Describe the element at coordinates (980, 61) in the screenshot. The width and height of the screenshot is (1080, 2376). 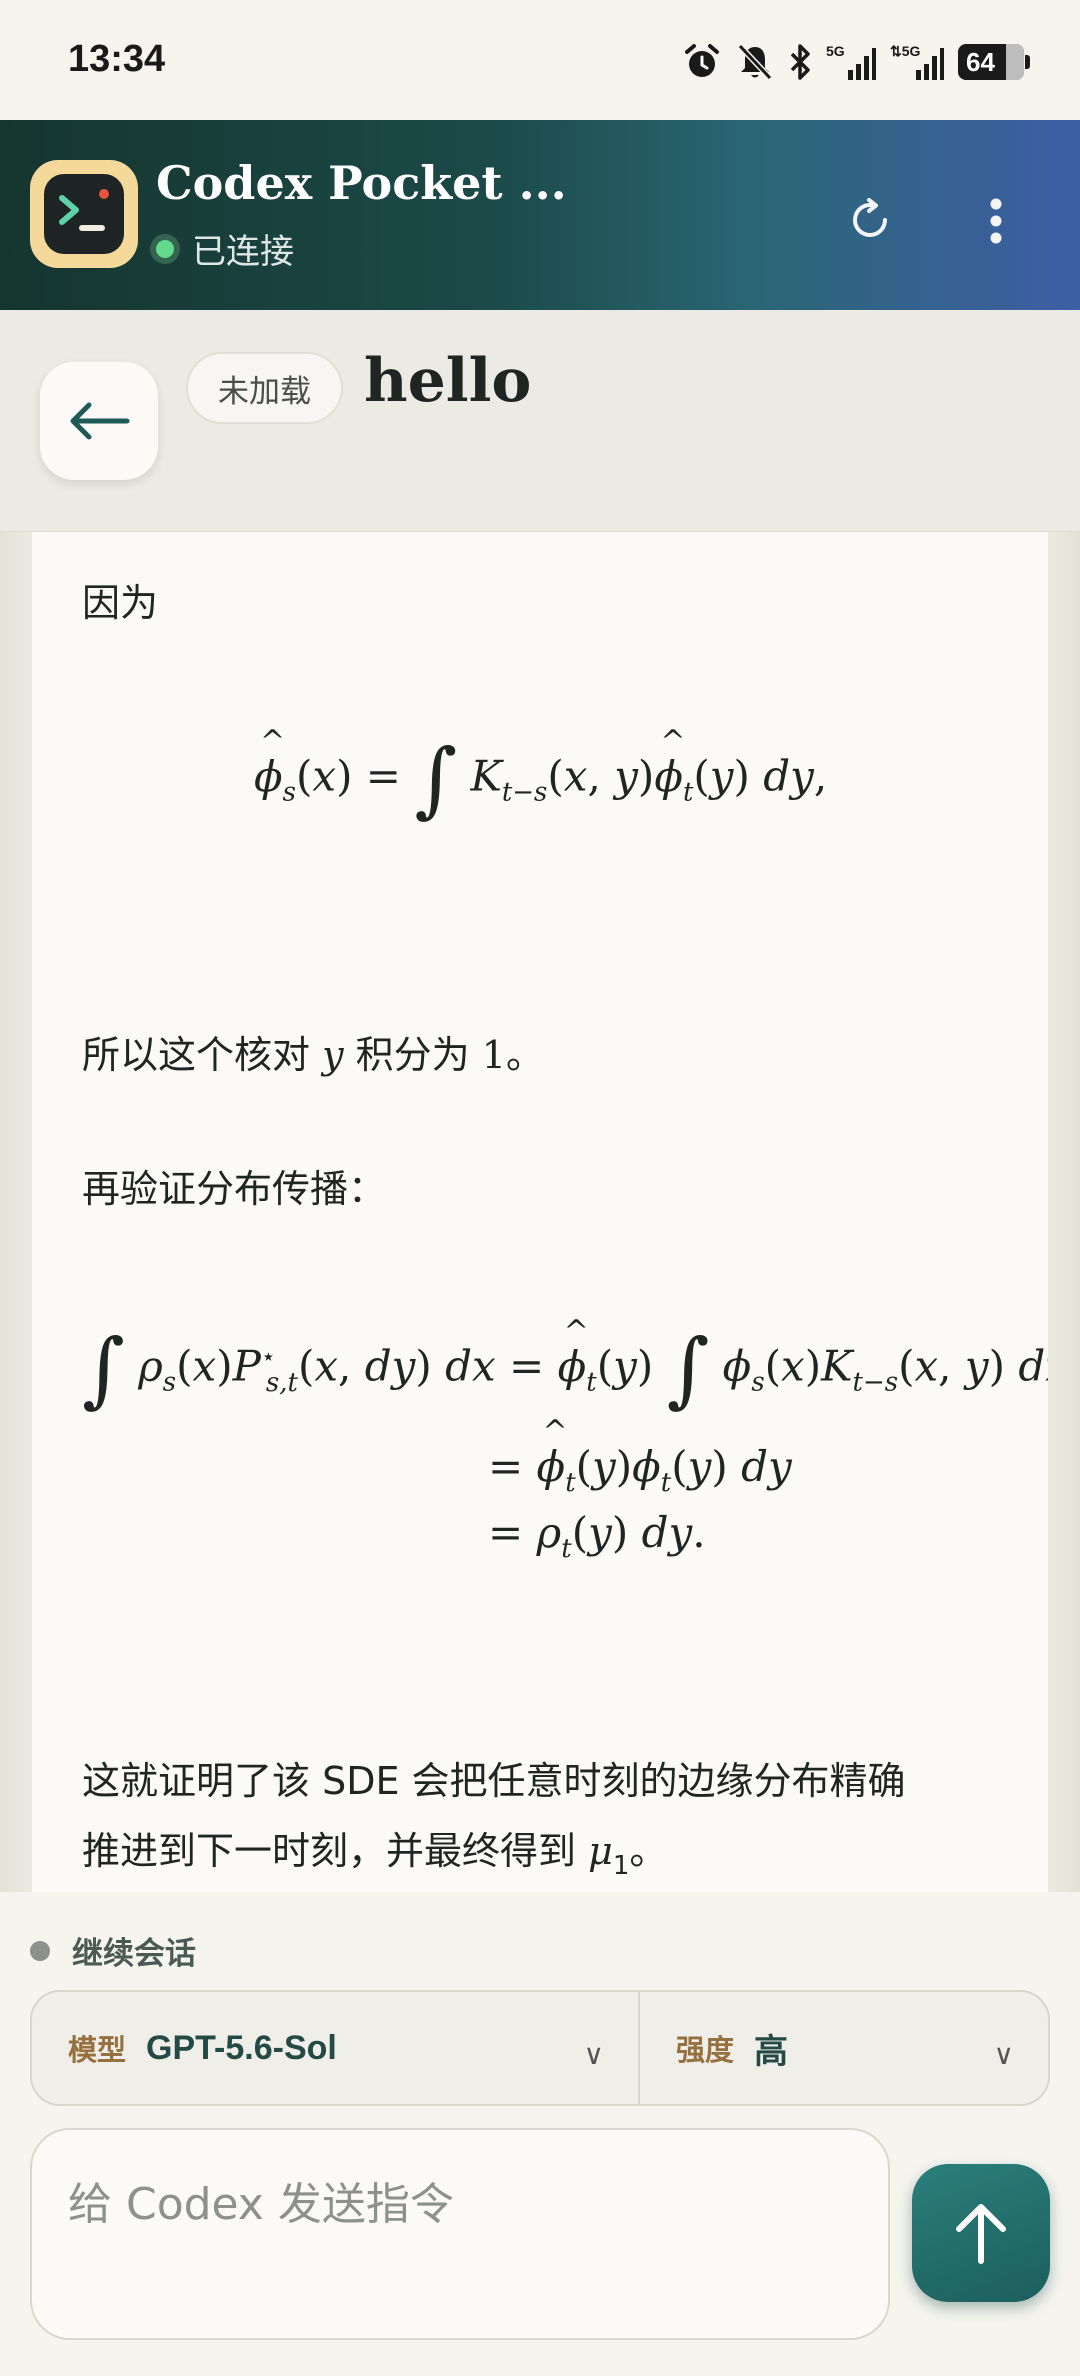
I see `battery-level: 64` at that location.